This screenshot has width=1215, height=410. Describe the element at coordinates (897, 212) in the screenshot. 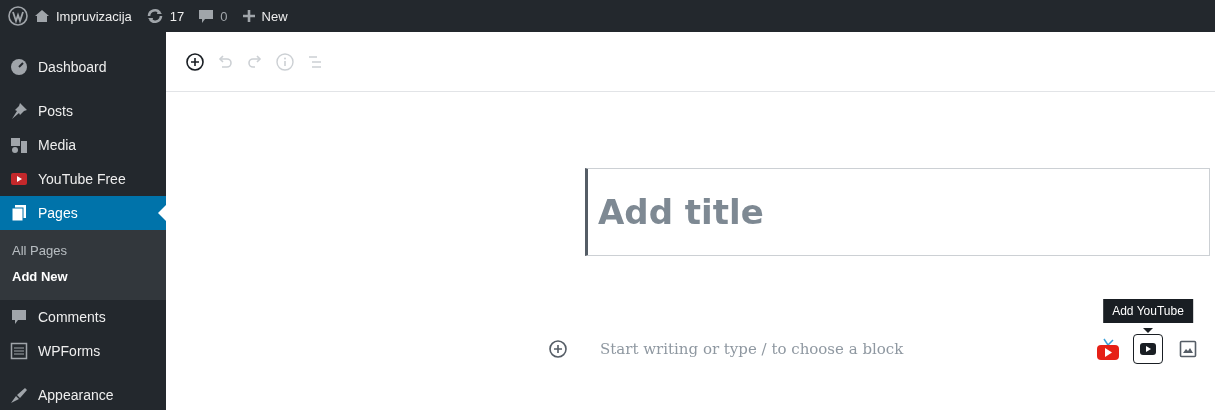

I see `title-field: Add title` at that location.